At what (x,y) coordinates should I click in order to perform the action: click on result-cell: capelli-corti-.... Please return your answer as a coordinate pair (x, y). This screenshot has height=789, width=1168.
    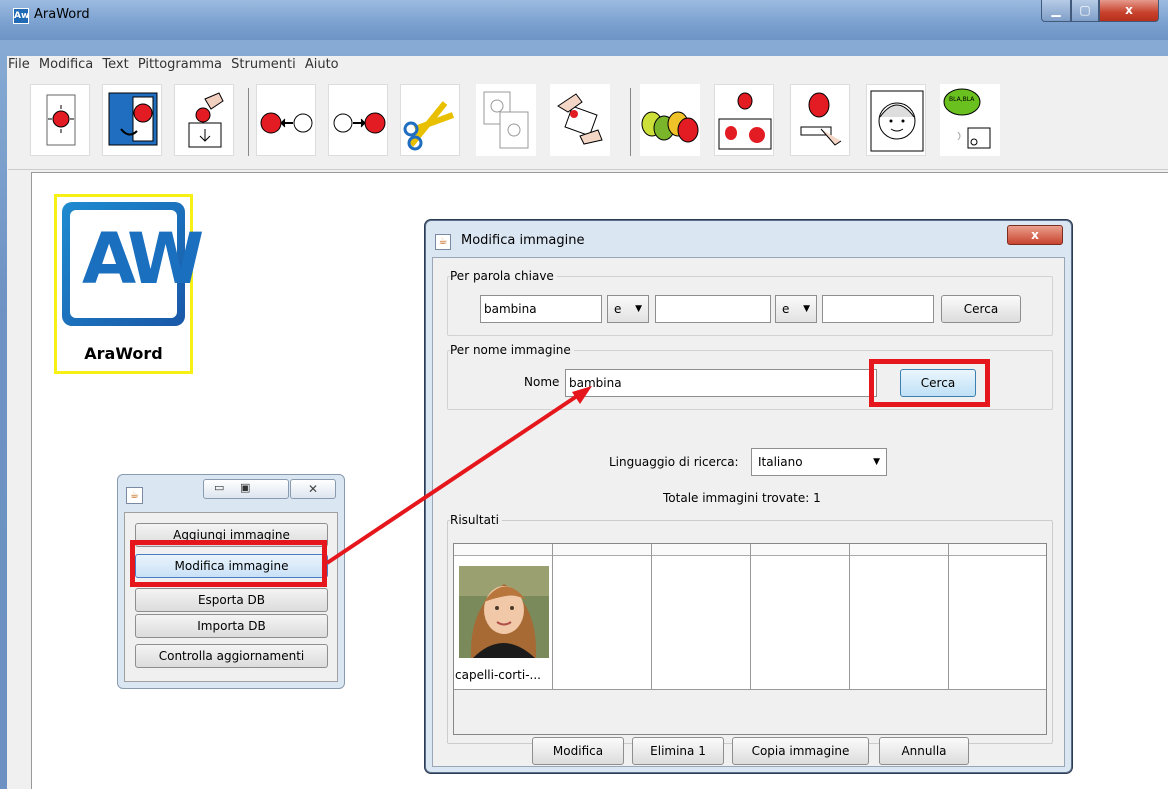
    Looking at the image, I should click on (503, 616).